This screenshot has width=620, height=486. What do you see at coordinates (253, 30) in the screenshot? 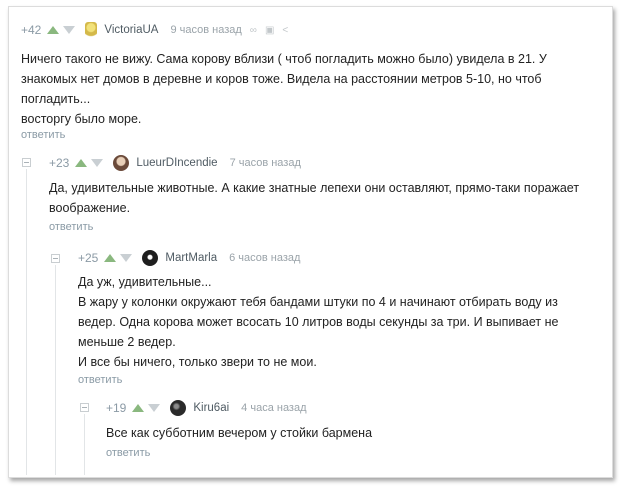
I see `link-icon: ∞` at bounding box center [253, 30].